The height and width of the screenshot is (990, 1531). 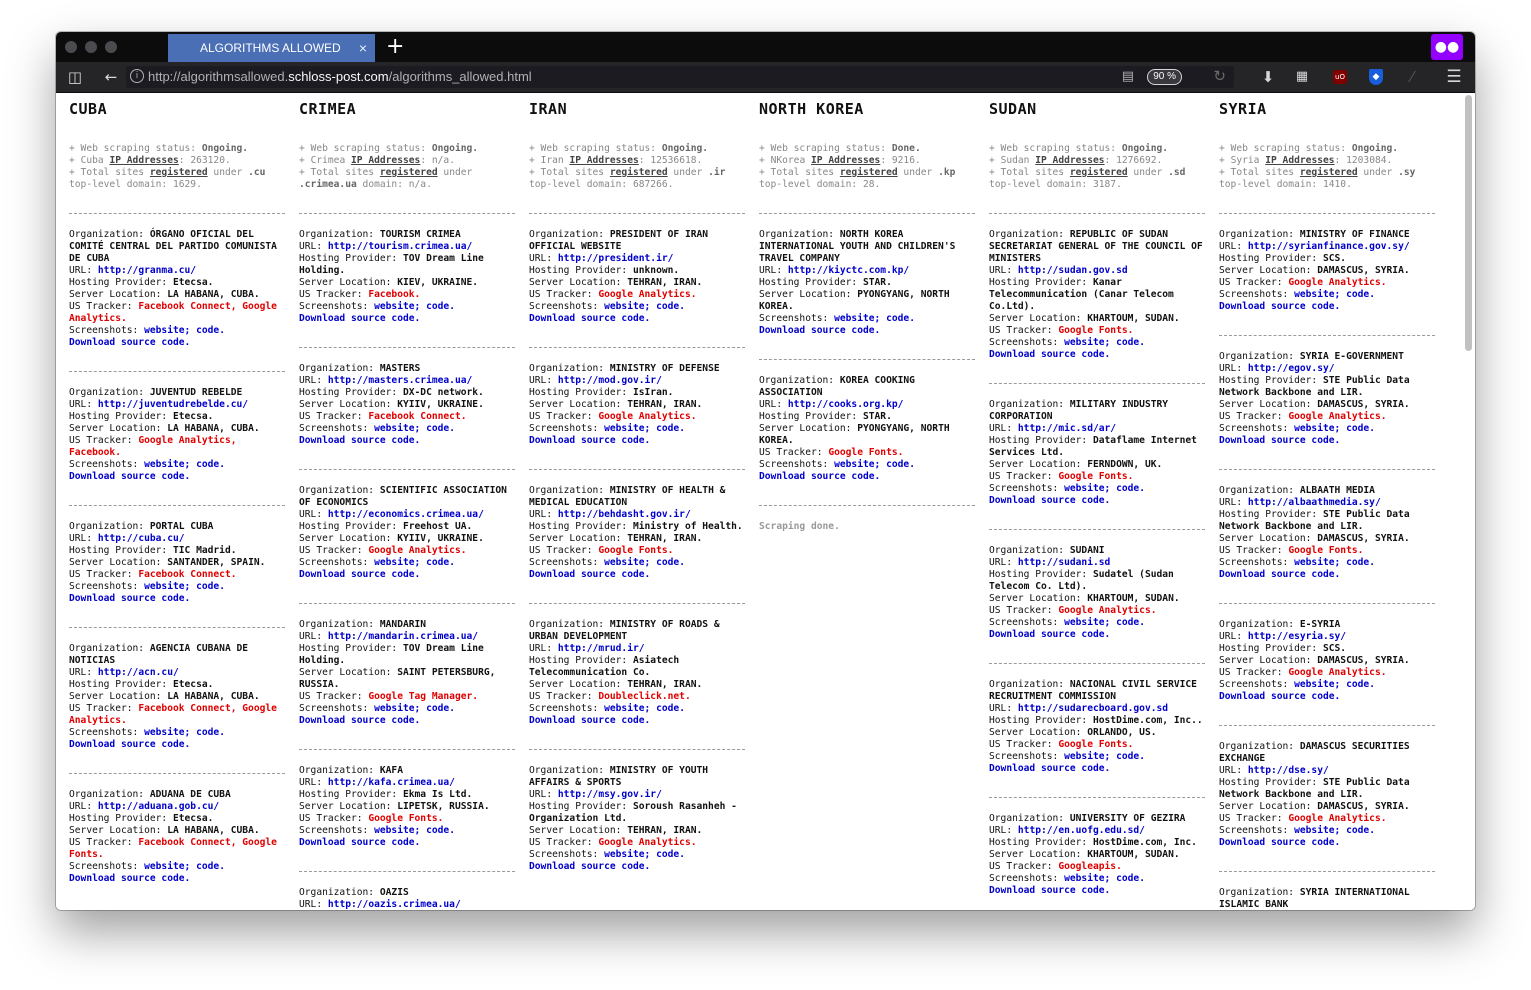 What do you see at coordinates (1219, 76) in the screenshot?
I see `reload-icon: ↻` at bounding box center [1219, 76].